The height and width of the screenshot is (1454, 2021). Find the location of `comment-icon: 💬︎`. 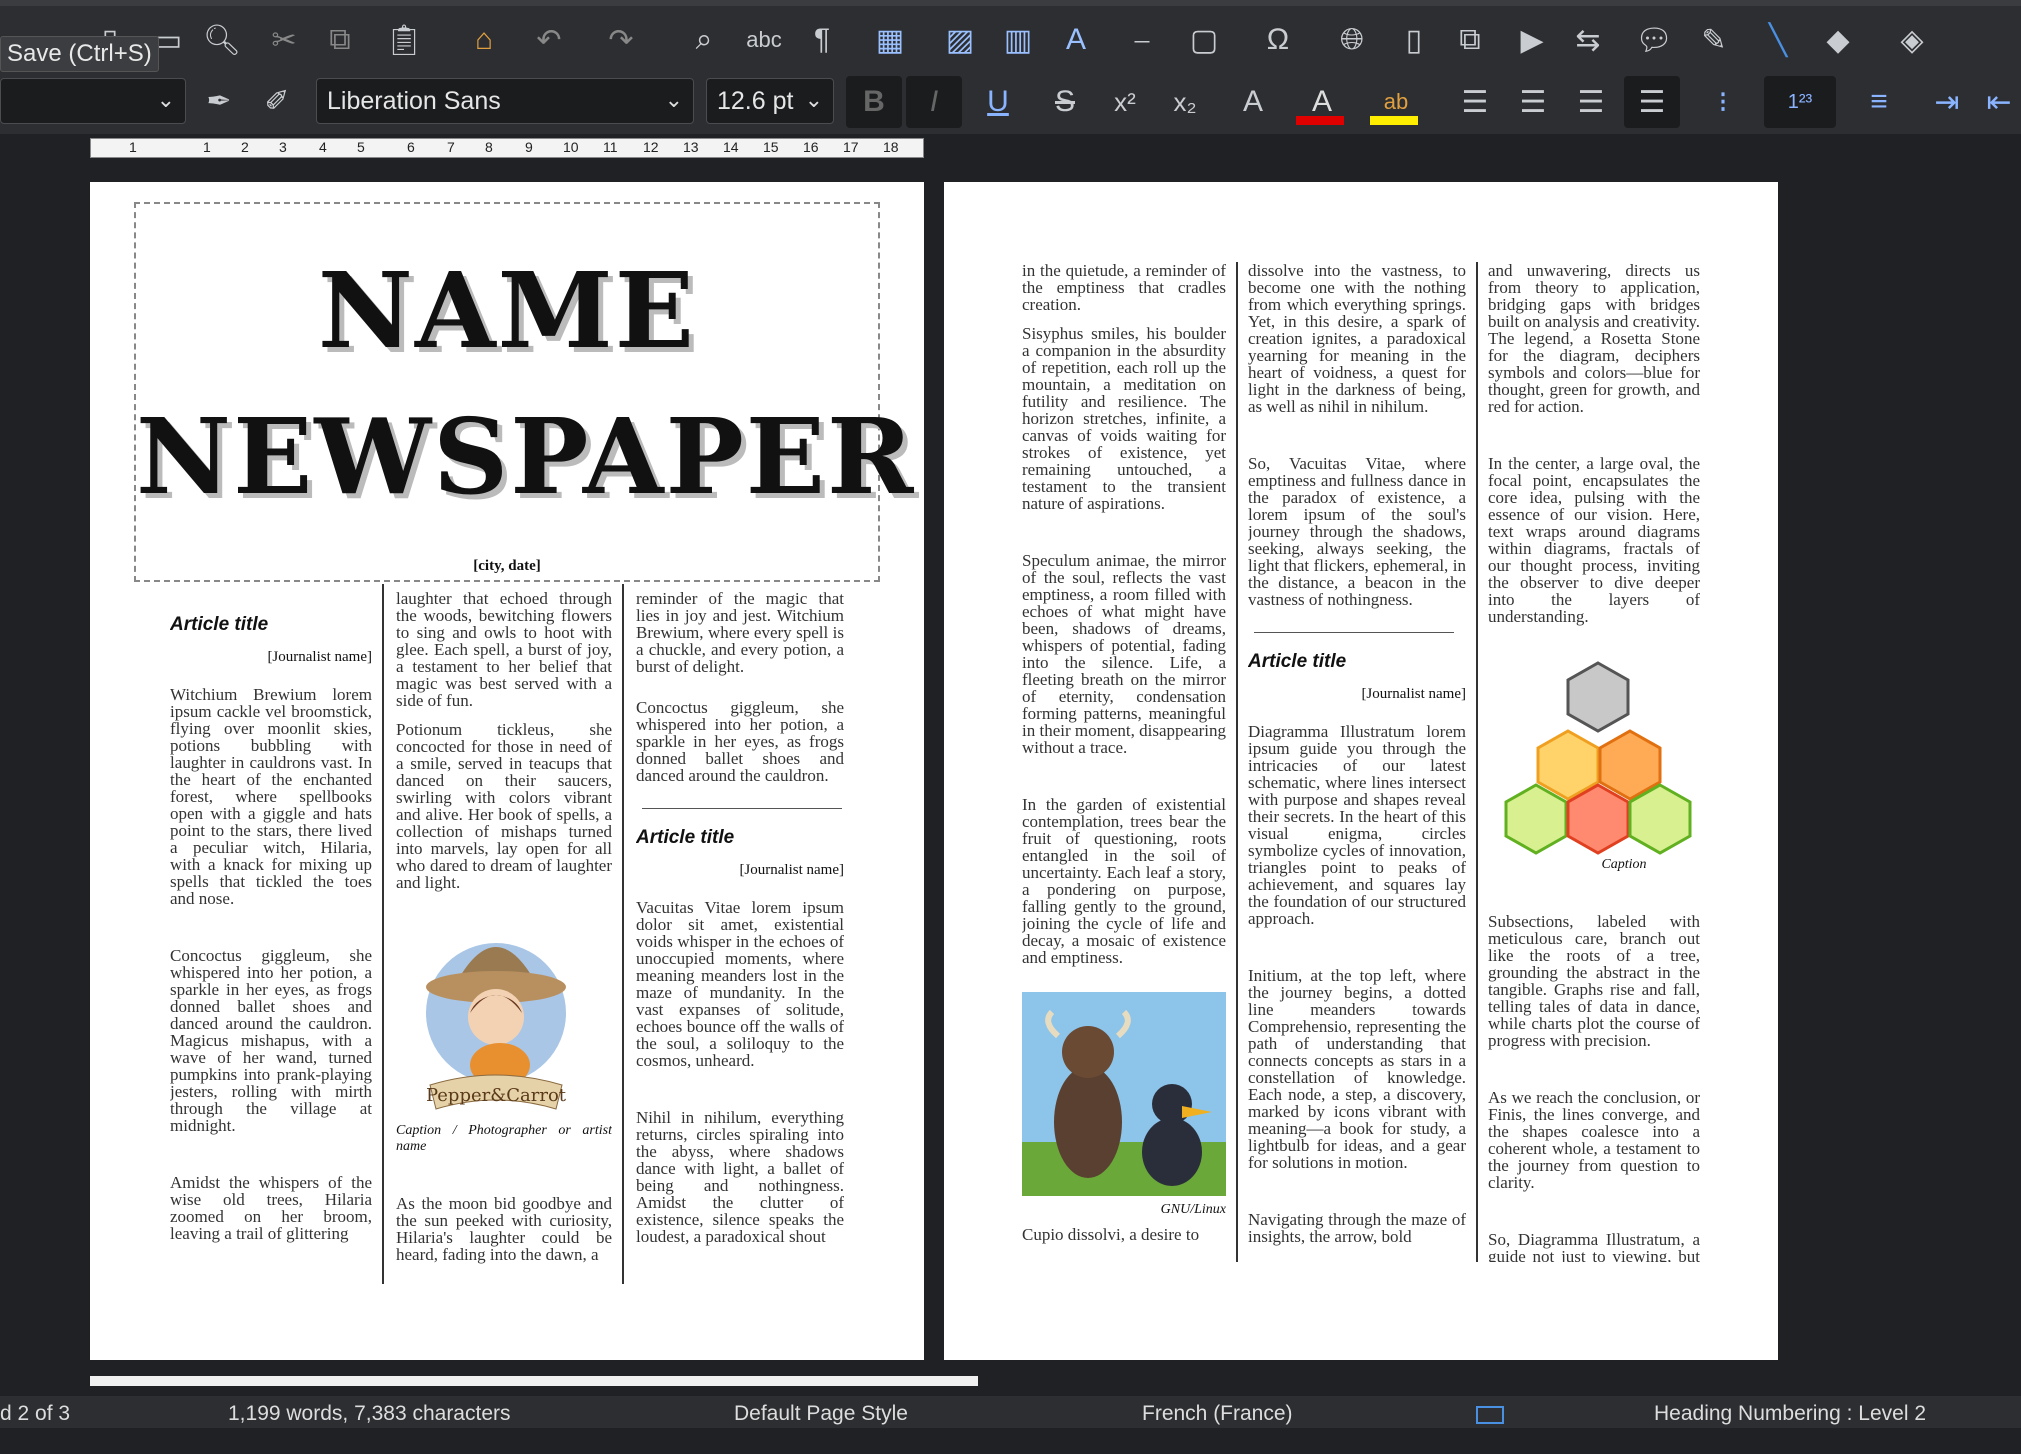

comment-icon: 💬︎ is located at coordinates (1654, 40).